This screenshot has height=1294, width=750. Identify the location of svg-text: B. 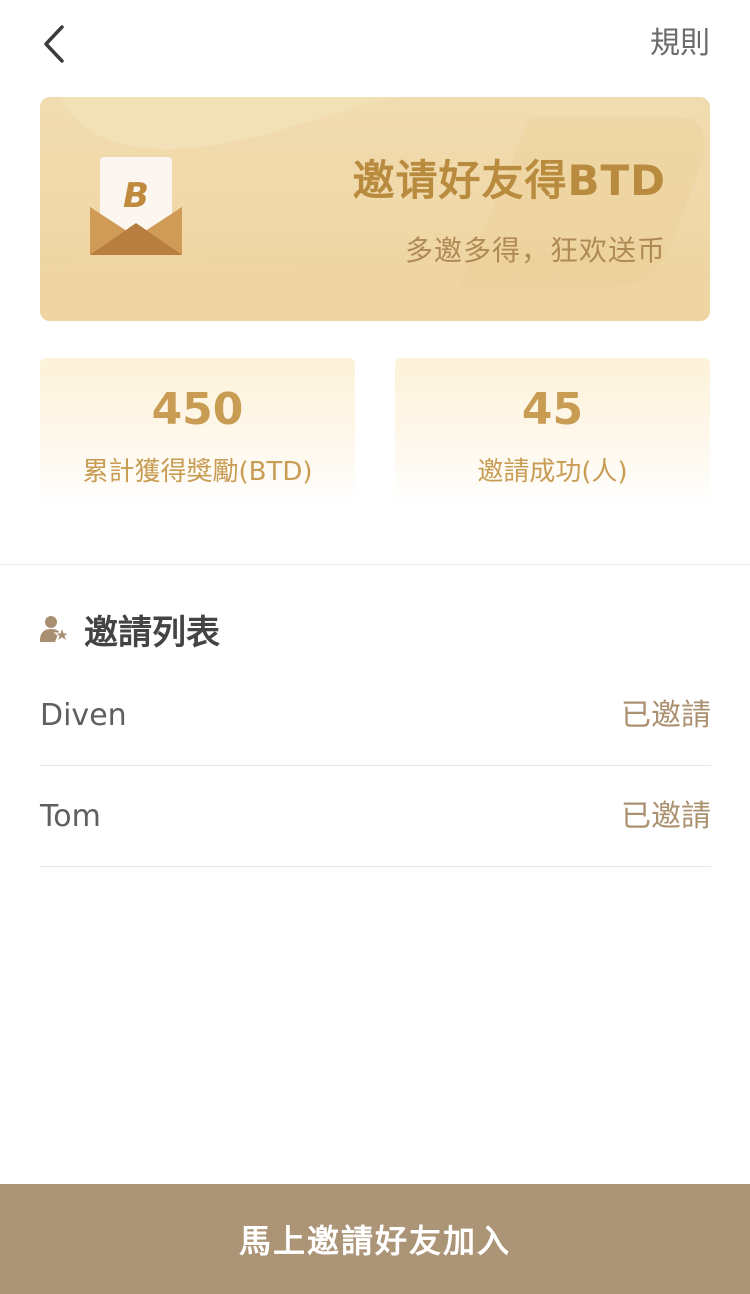
(136, 196).